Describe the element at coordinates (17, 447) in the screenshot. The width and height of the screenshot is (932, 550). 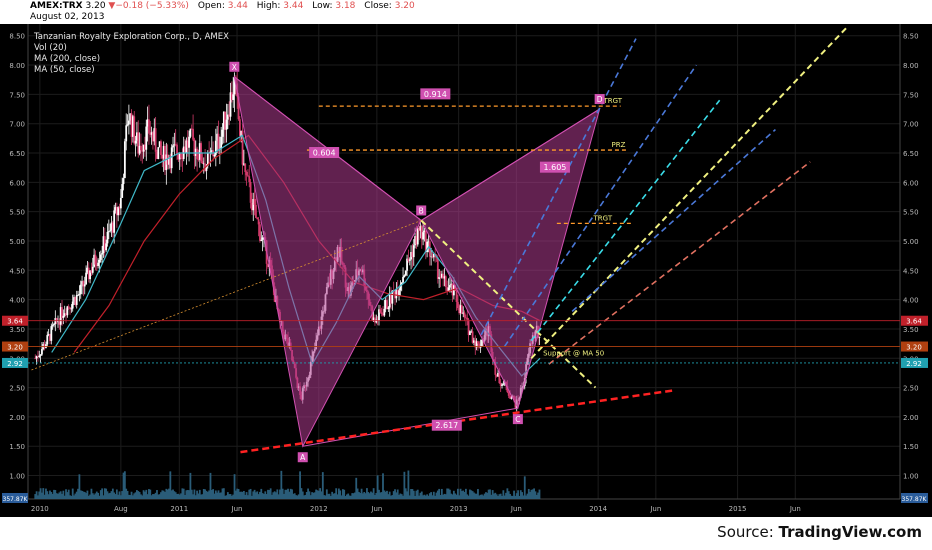
I see `y-tick-label-left: 1.50` at that location.